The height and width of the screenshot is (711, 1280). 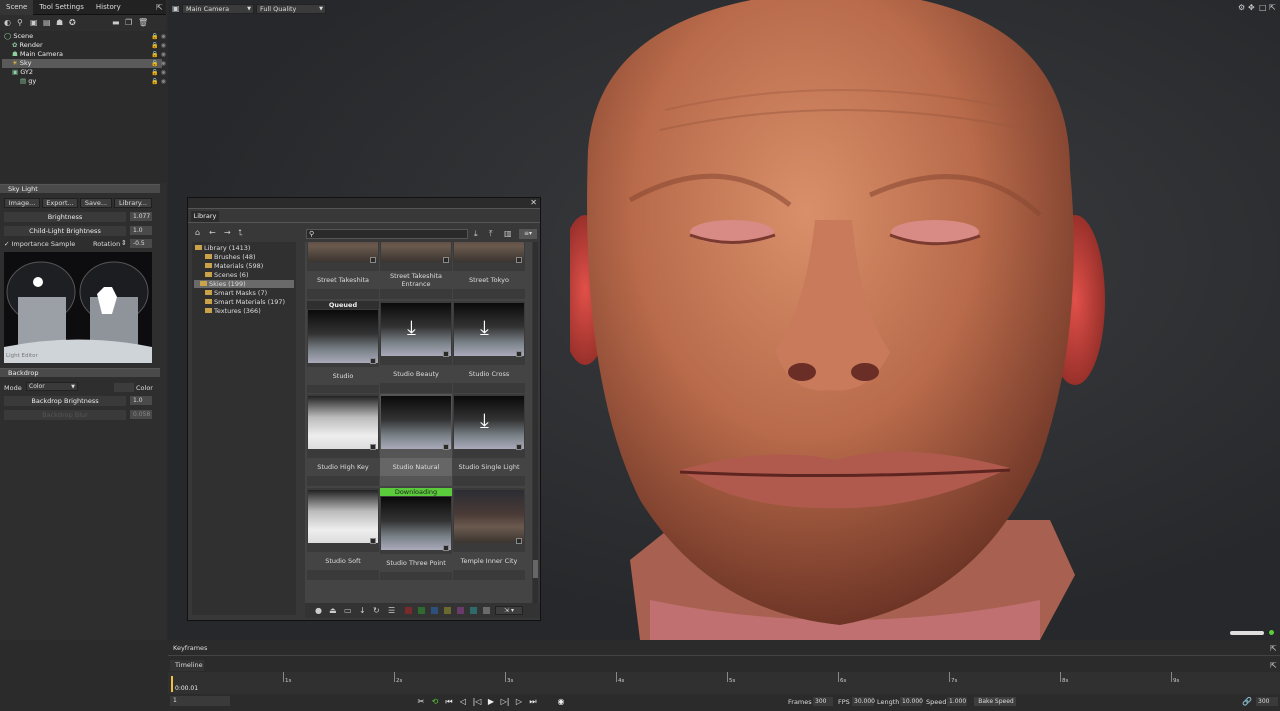 I want to click on add-sky-icon: ☗, so click(x=60, y=23).